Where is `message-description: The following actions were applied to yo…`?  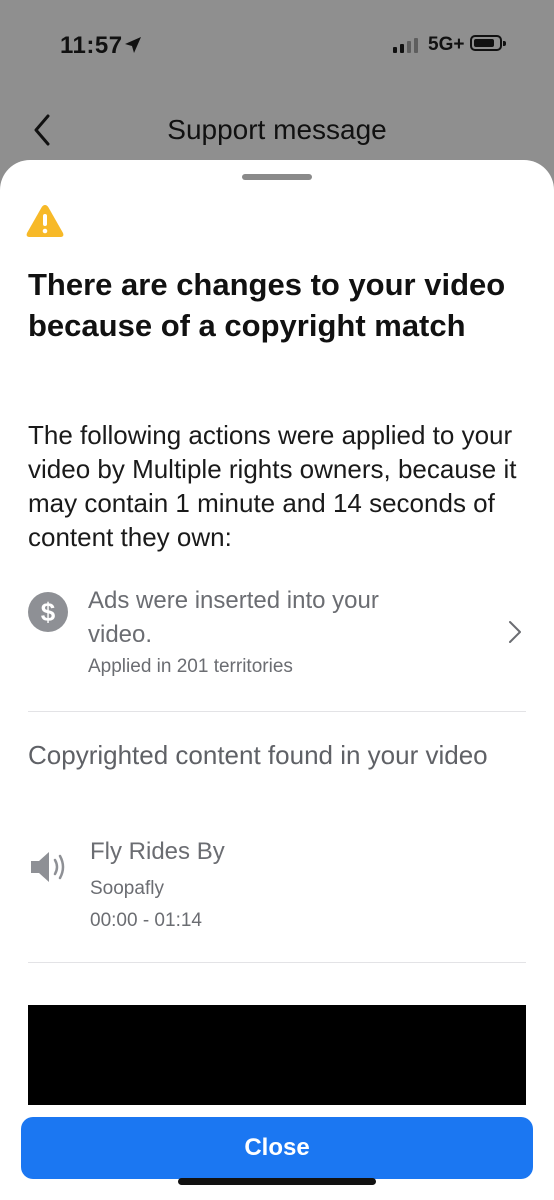 message-description: The following actions were applied to yo… is located at coordinates (272, 486).